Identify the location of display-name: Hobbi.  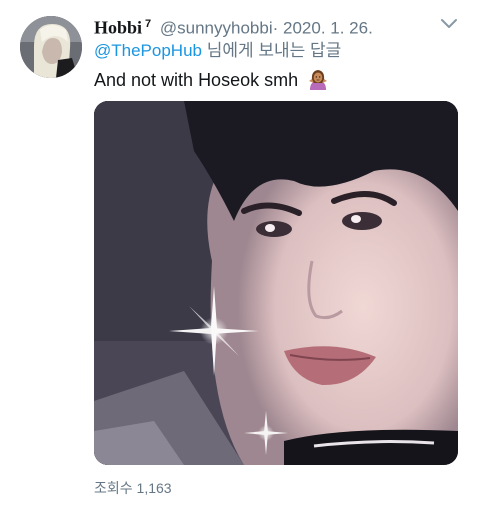
(118, 28).